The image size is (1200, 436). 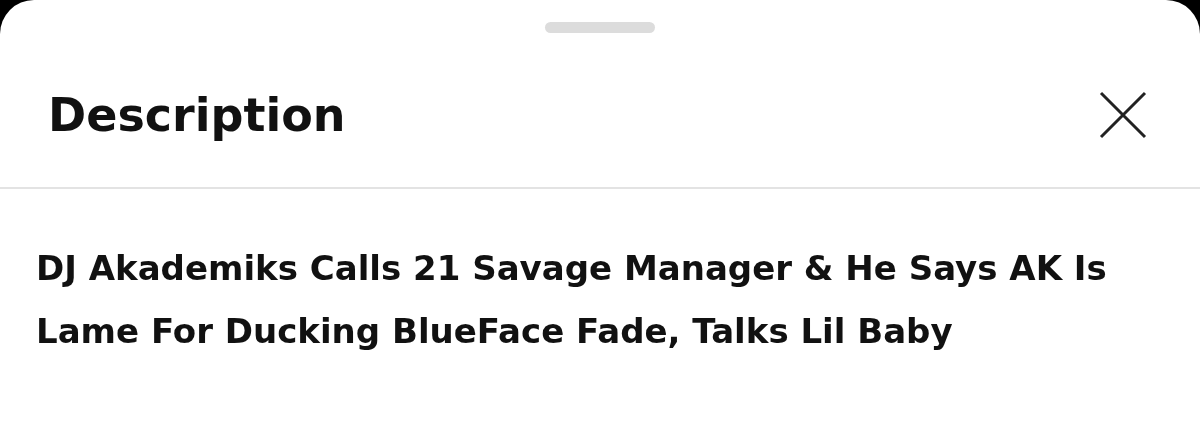 I want to click on close-button, so click(x=1123, y=115).